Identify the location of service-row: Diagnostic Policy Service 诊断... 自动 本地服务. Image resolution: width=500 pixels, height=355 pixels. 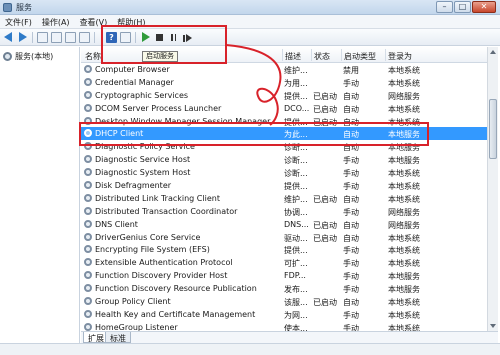
(284, 146).